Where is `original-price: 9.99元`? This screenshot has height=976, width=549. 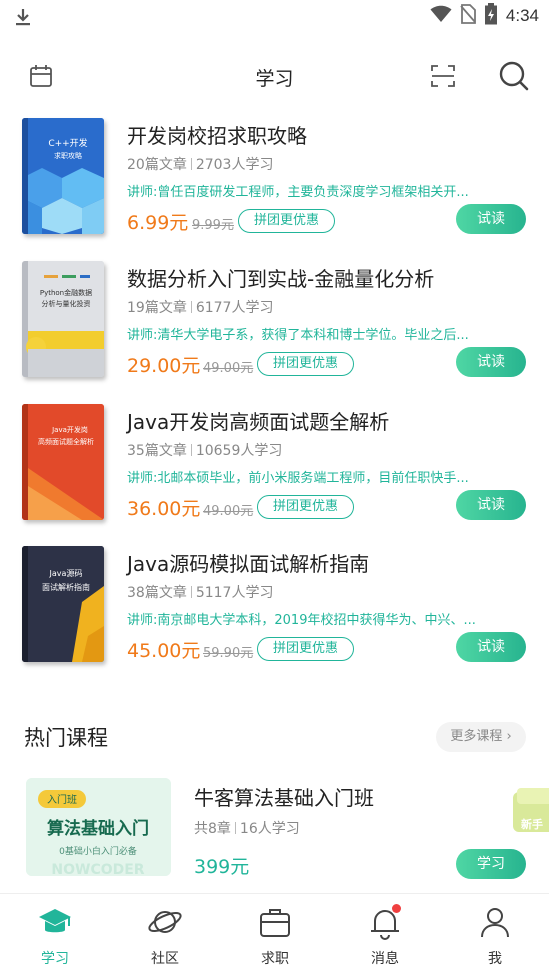
original-price: 9.99元 is located at coordinates (213, 225).